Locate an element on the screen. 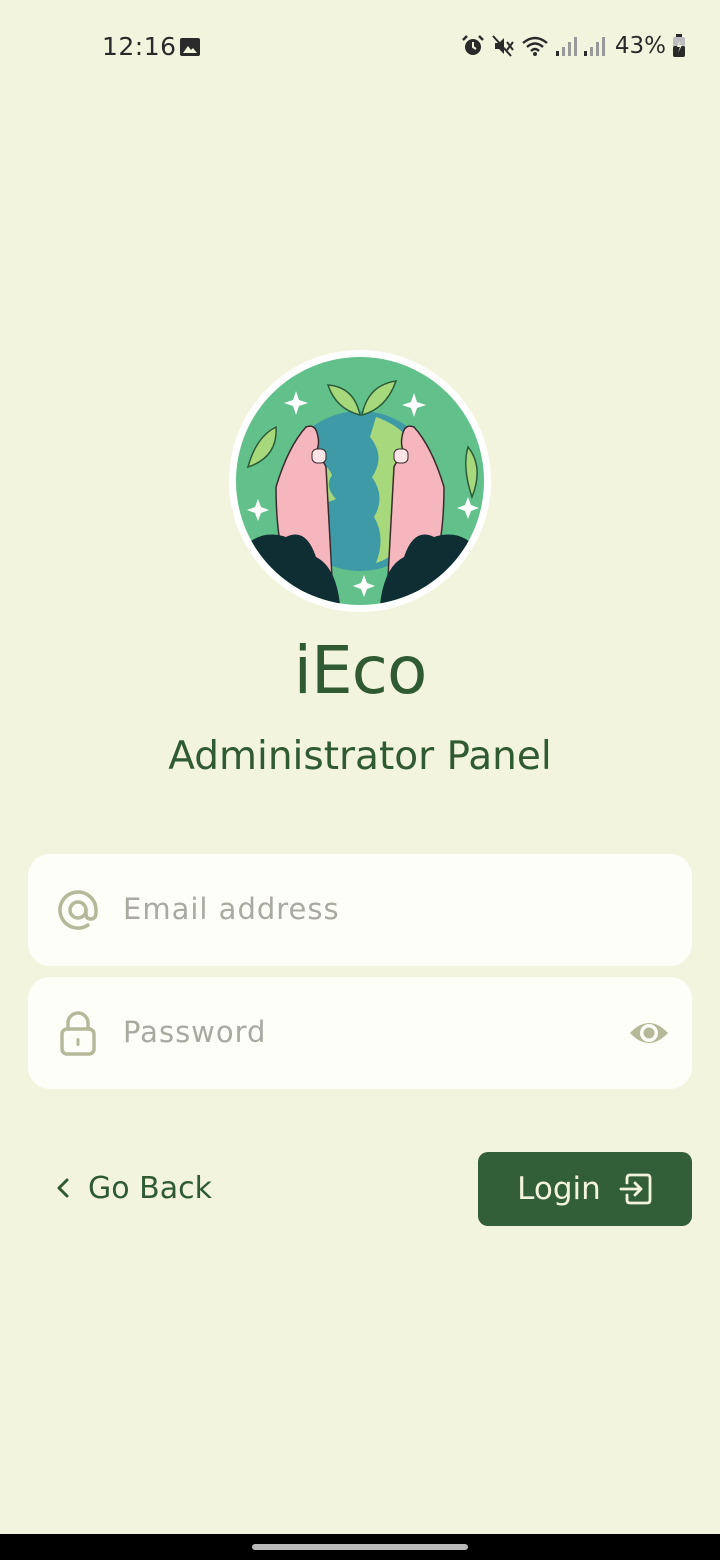 The height and width of the screenshot is (1560, 720). home-gesture-handle is located at coordinates (360, 1547).